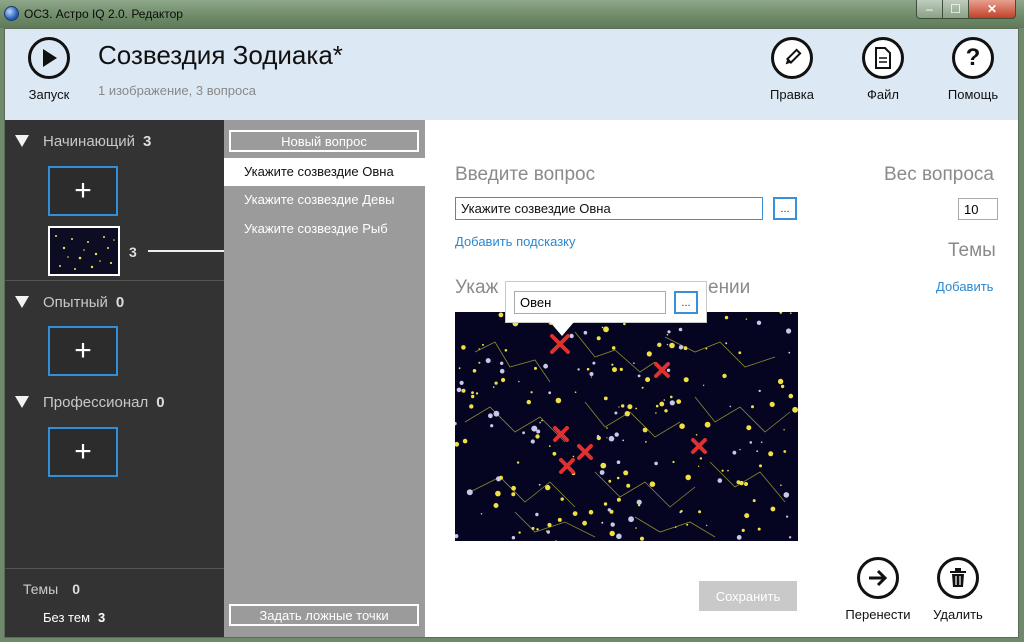 The image size is (1024, 642). I want to click on file-icon, so click(883, 58).